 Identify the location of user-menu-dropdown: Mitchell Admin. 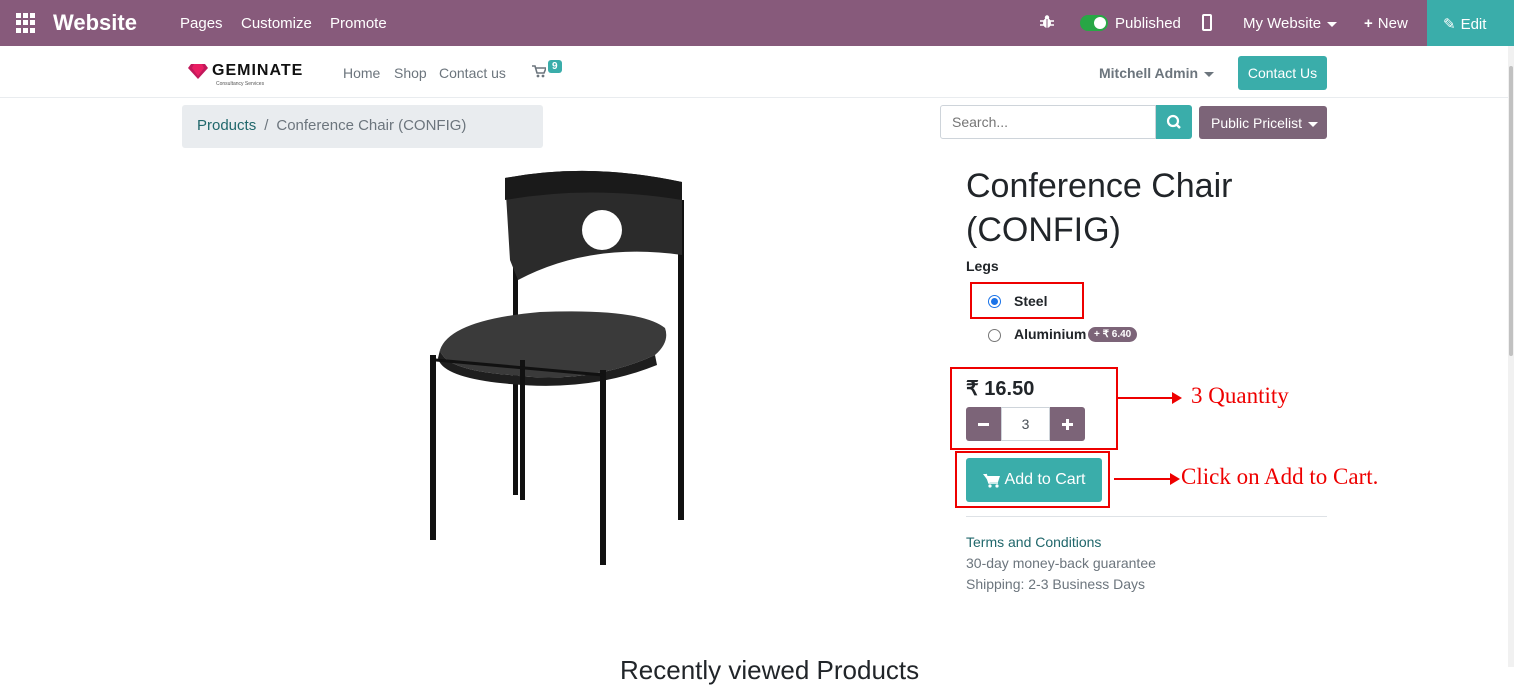
(1157, 73).